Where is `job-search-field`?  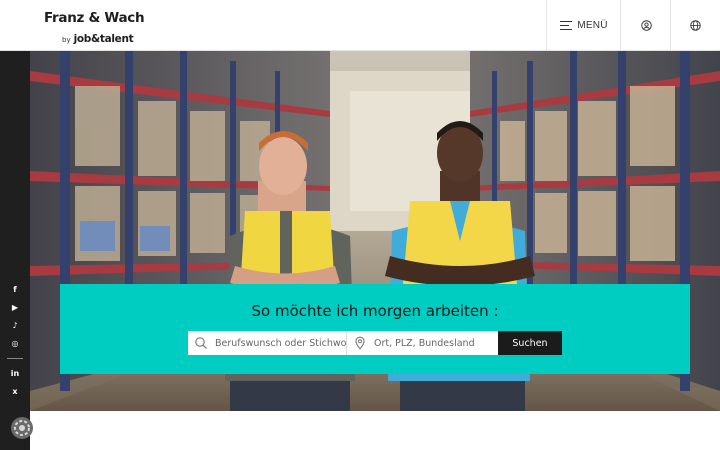 job-search-field is located at coordinates (267, 343).